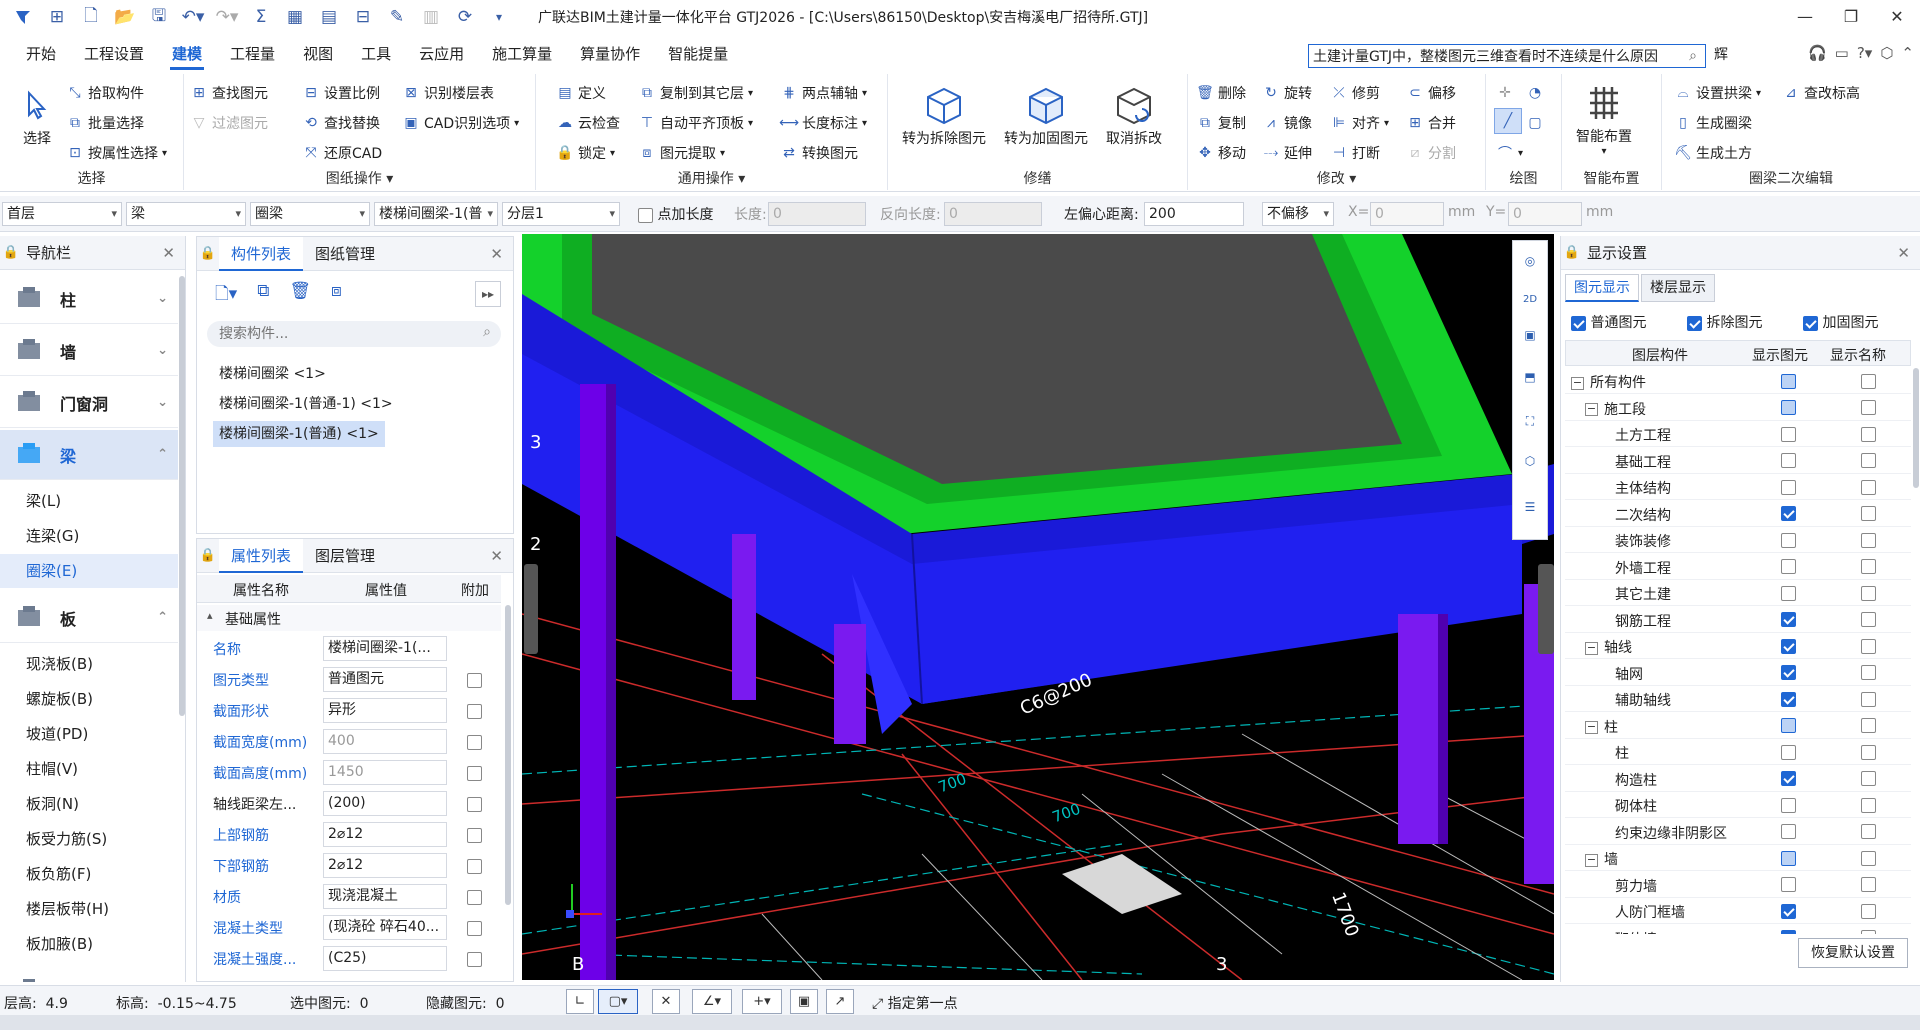 The image size is (1920, 1030). Describe the element at coordinates (1853, 953) in the screenshot. I see `restore-default-button: 恢复默认设置` at that location.